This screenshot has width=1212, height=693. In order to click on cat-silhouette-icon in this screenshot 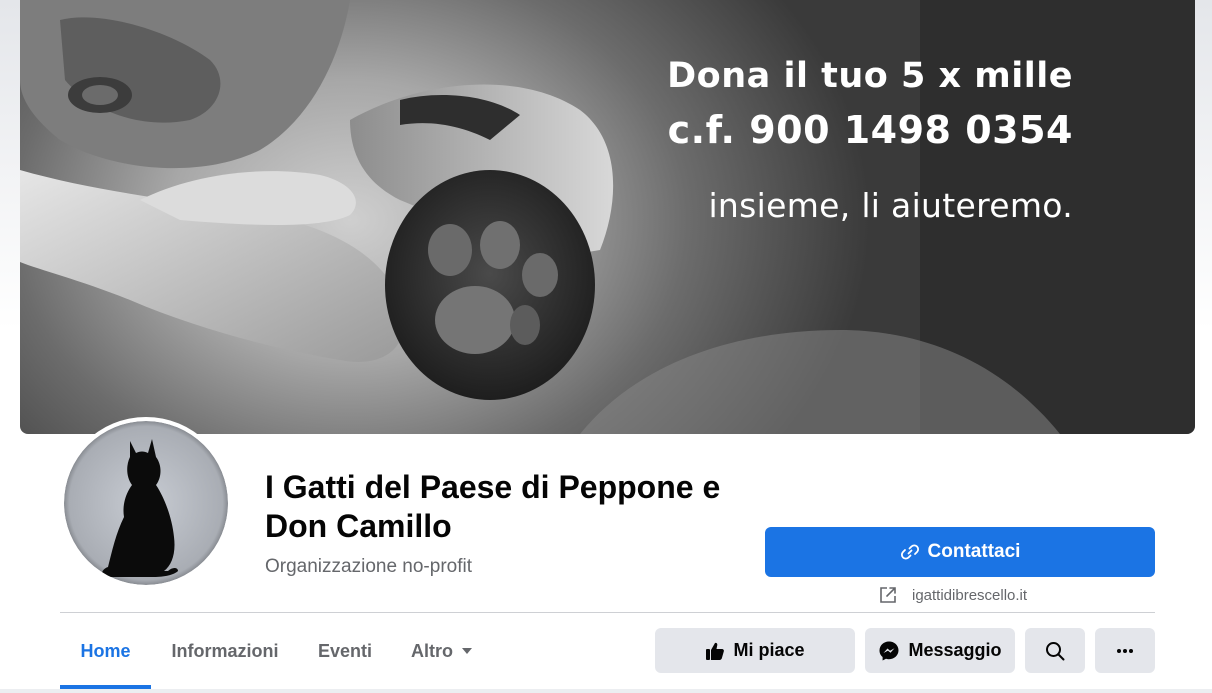, I will do `click(146, 503)`.